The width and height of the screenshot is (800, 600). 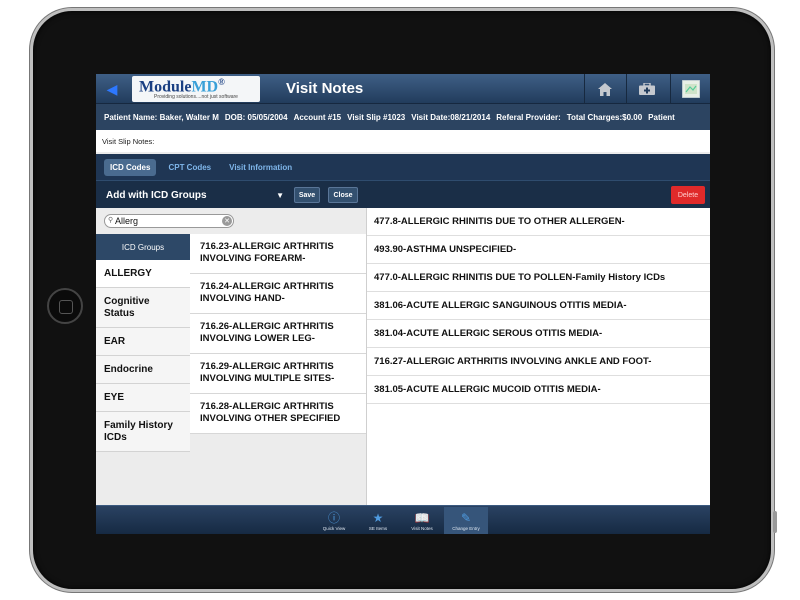 What do you see at coordinates (205, 87) in the screenshot?
I see `logo-accent-text: MD` at bounding box center [205, 87].